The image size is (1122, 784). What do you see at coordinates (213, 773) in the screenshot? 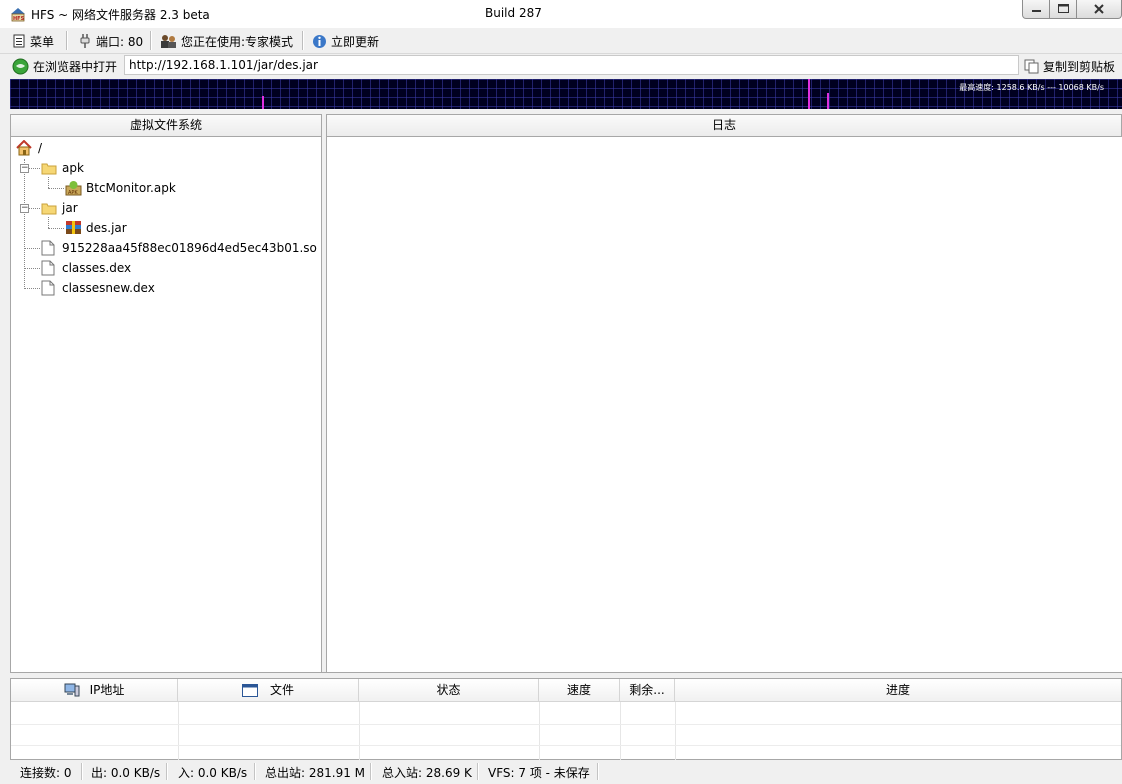
I see `status-in-speed: 入: 0.0 KB/s` at bounding box center [213, 773].